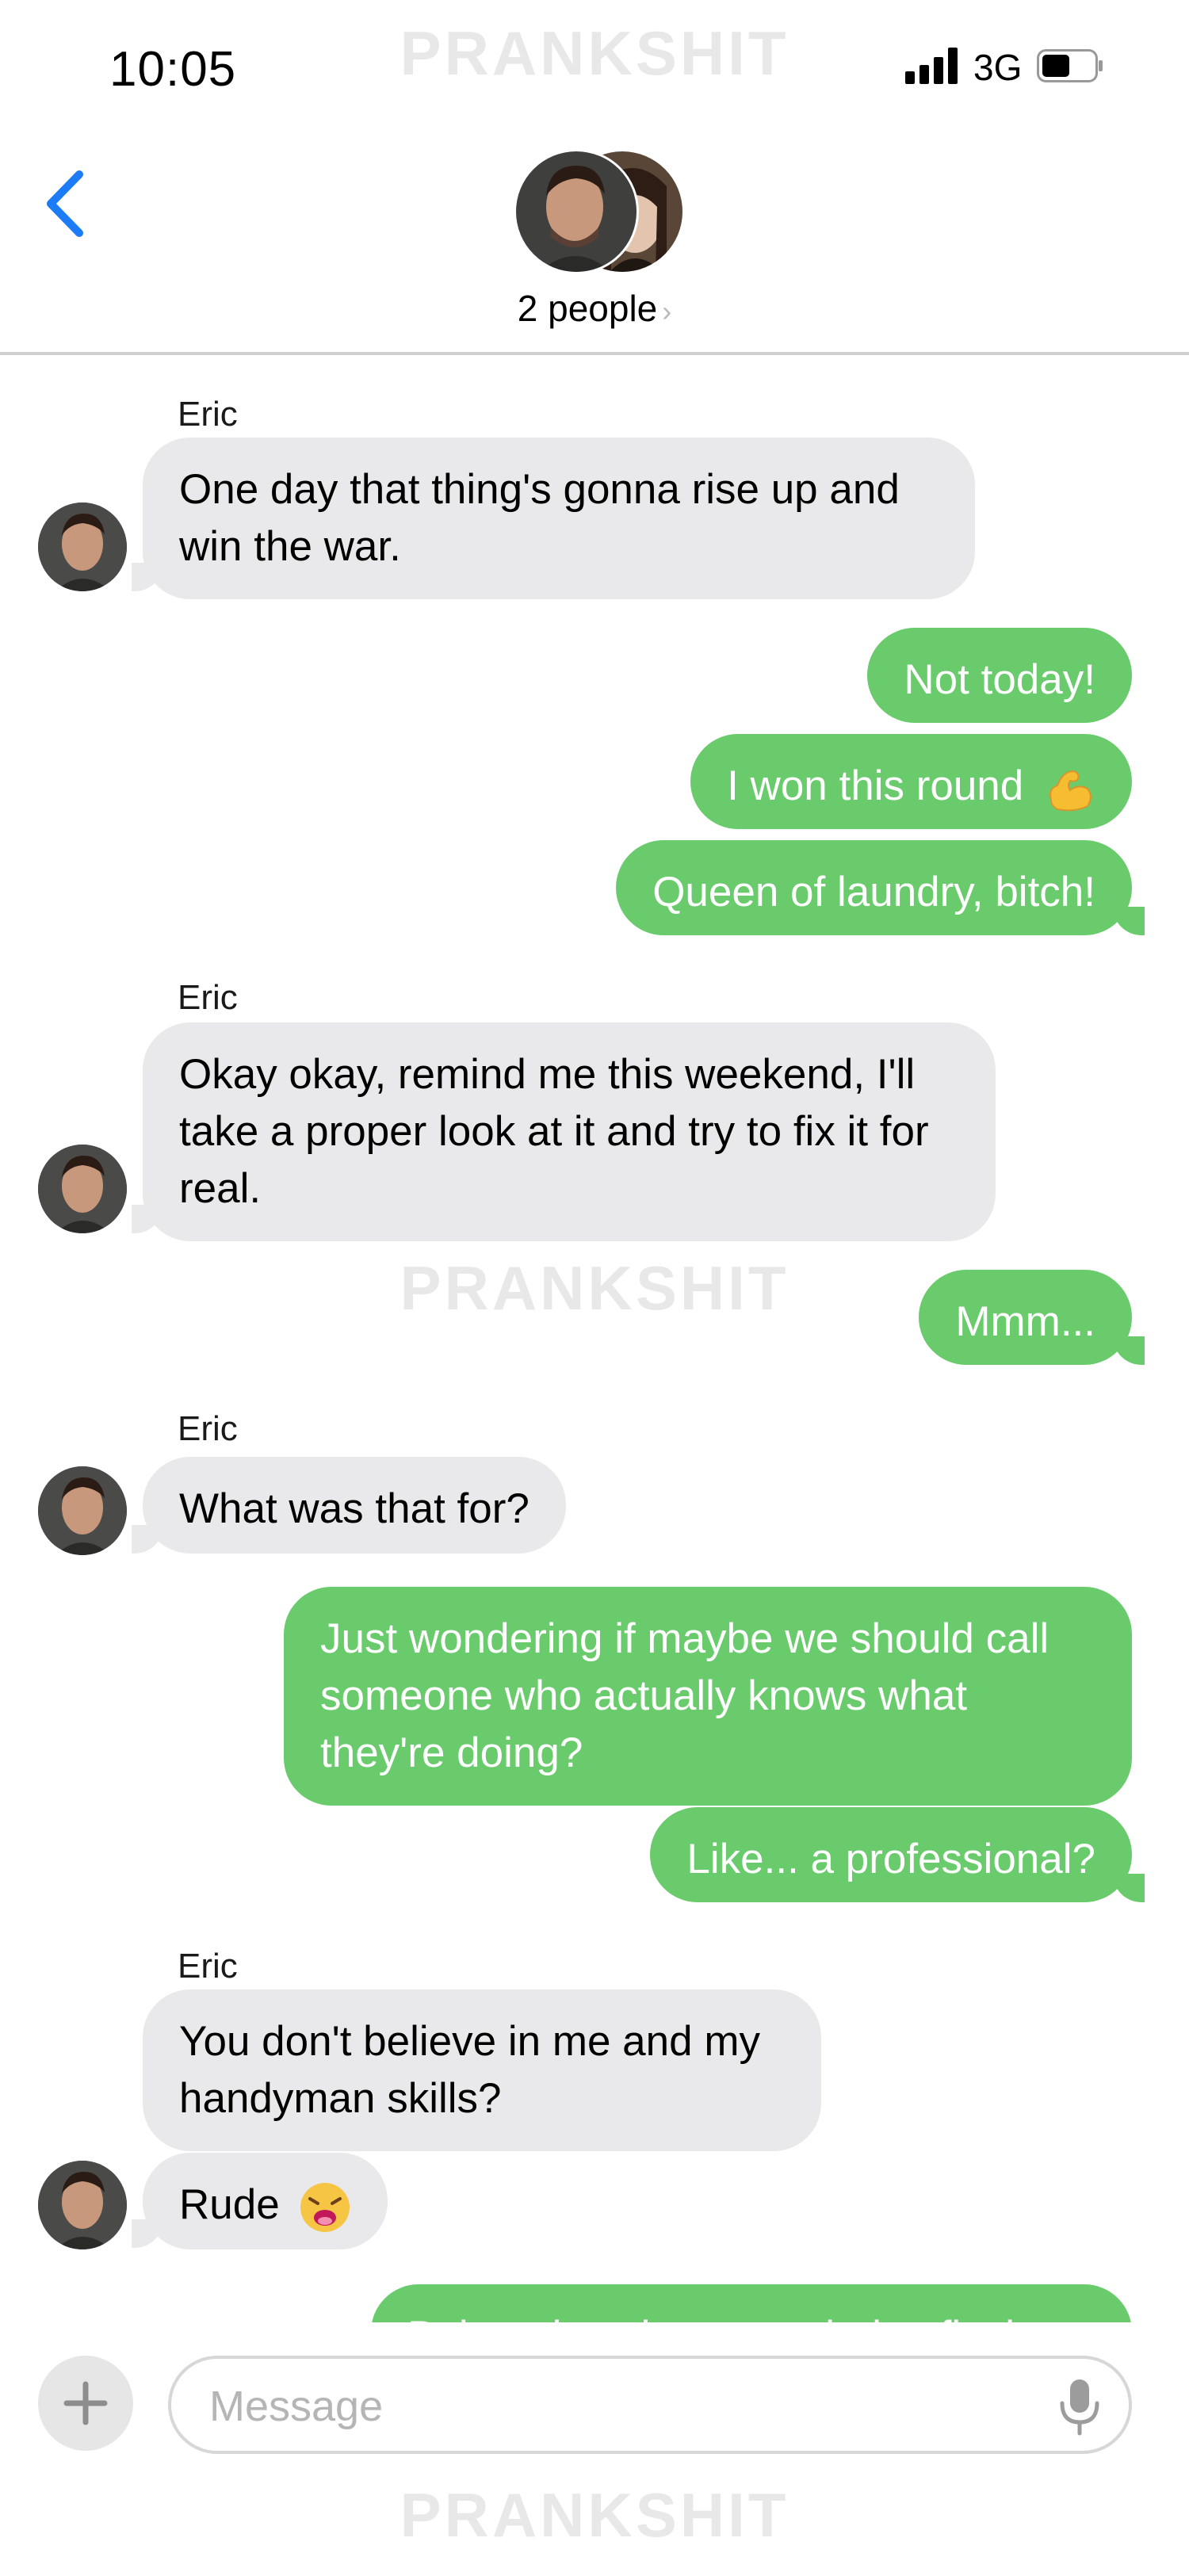 This screenshot has width=1189, height=2576. Describe the element at coordinates (594, 354) in the screenshot. I see `header-divider` at that location.